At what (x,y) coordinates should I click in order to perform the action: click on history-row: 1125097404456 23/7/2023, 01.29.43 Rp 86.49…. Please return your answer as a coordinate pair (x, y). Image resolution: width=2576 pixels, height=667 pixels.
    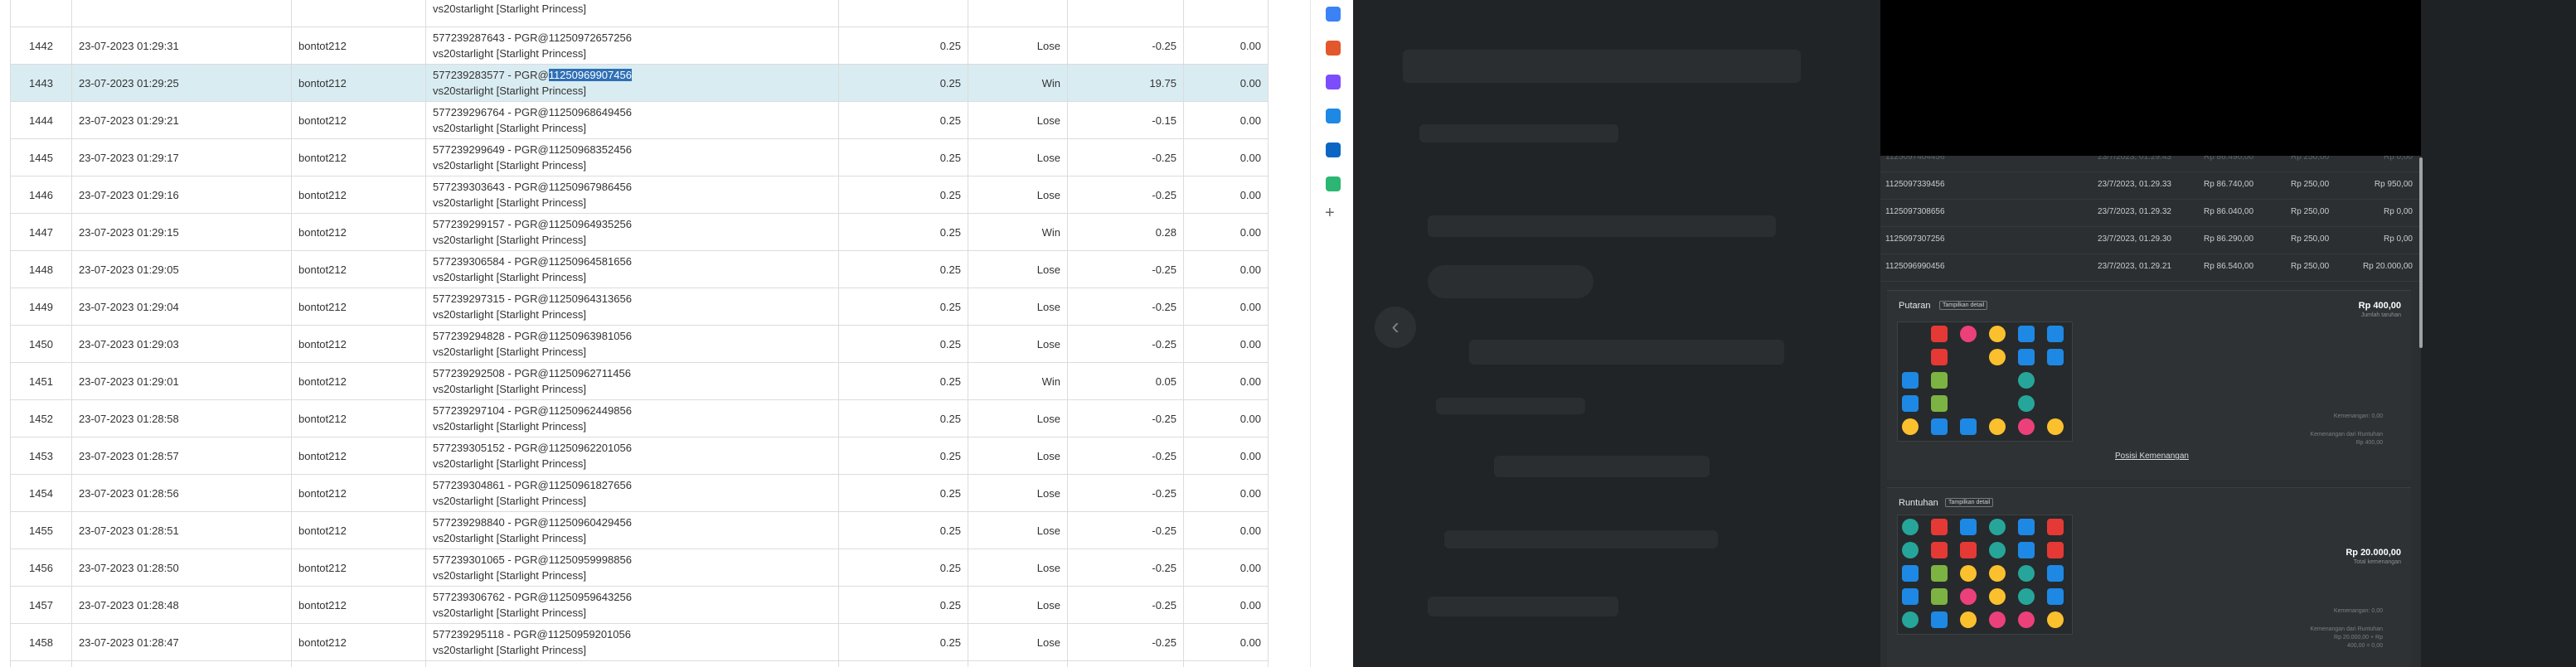
    Looking at the image, I should click on (2149, 164).